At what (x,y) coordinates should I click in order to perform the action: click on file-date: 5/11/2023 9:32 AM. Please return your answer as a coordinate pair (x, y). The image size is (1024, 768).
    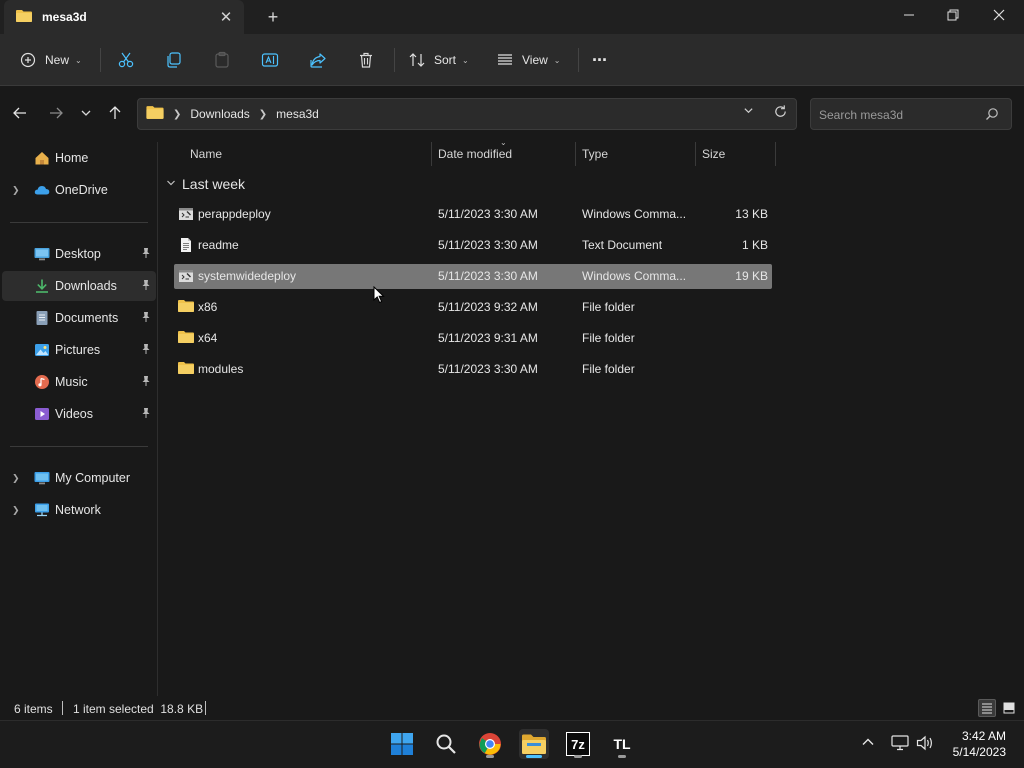
    Looking at the image, I should click on (488, 307).